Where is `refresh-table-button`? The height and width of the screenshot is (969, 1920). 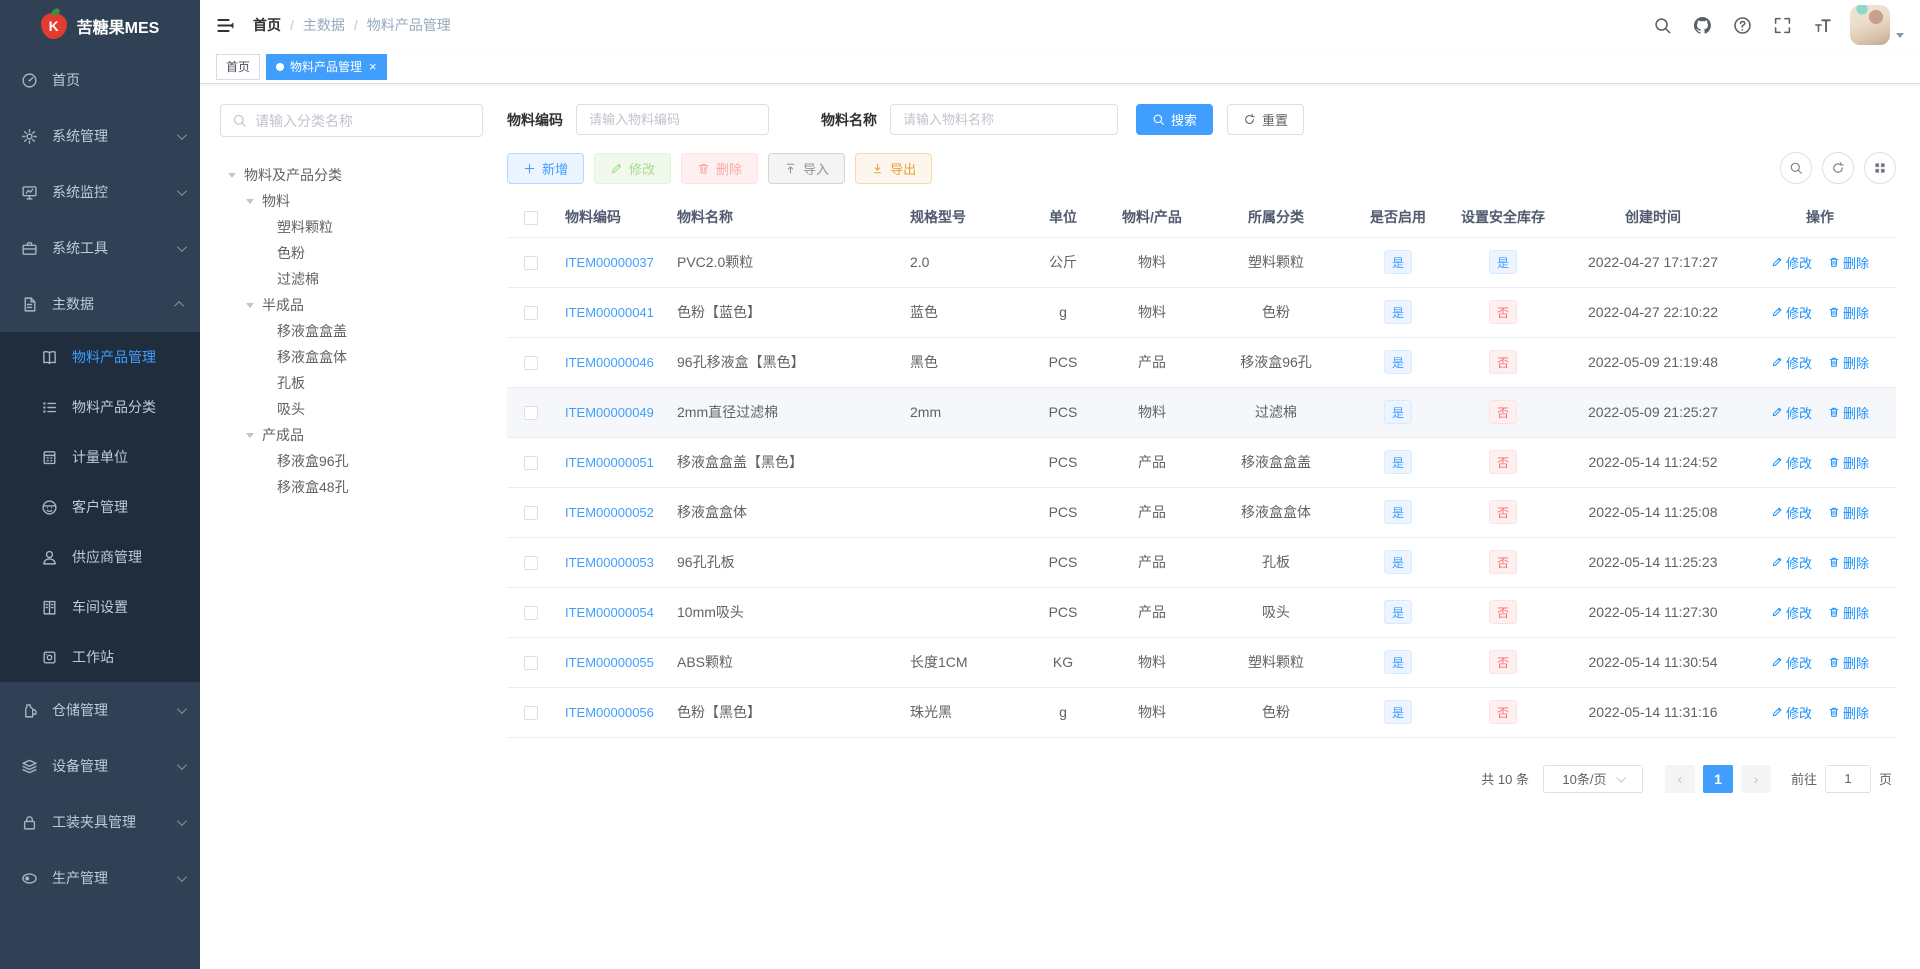
refresh-table-button is located at coordinates (1838, 168).